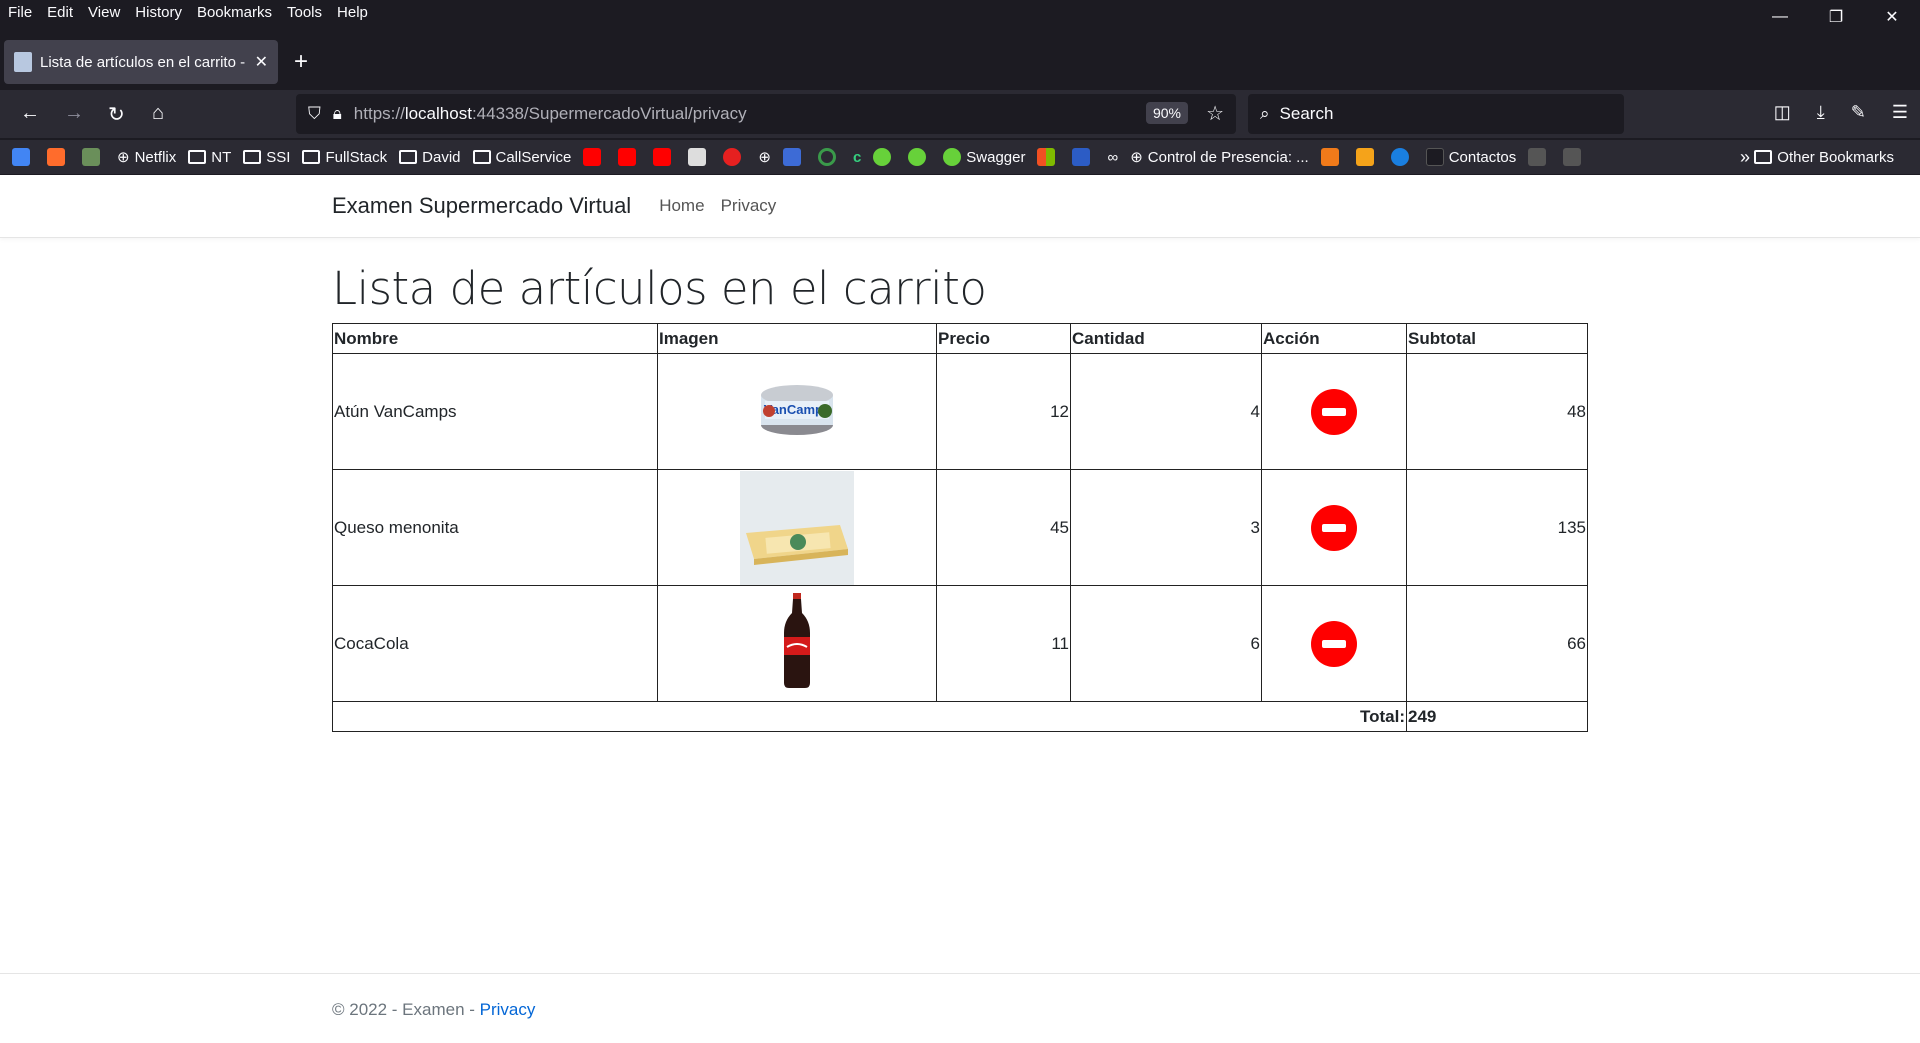 The image size is (1920, 1043). I want to click on pocket-icon: ◫, so click(1782, 112).